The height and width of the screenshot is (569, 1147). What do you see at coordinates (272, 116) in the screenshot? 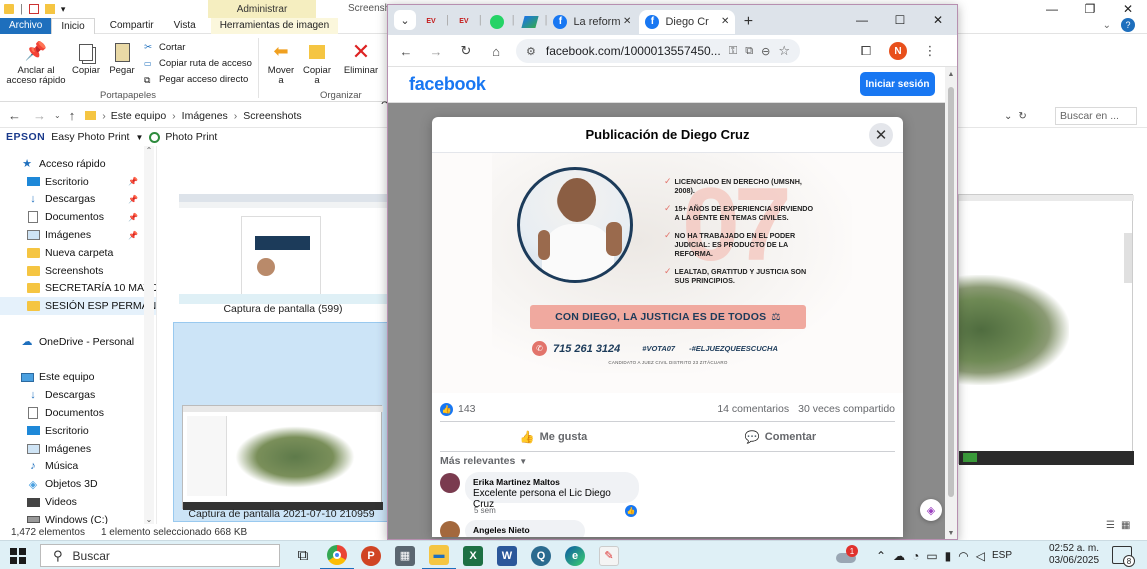
I see `breadcrumb-screenshots: Screenshots` at bounding box center [272, 116].